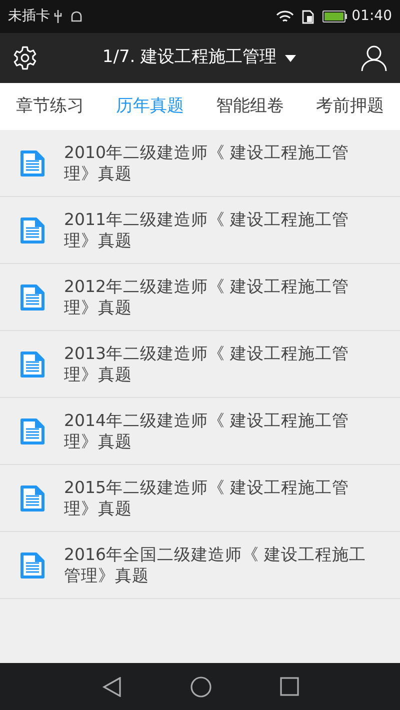  I want to click on settings-icon, so click(25, 58).